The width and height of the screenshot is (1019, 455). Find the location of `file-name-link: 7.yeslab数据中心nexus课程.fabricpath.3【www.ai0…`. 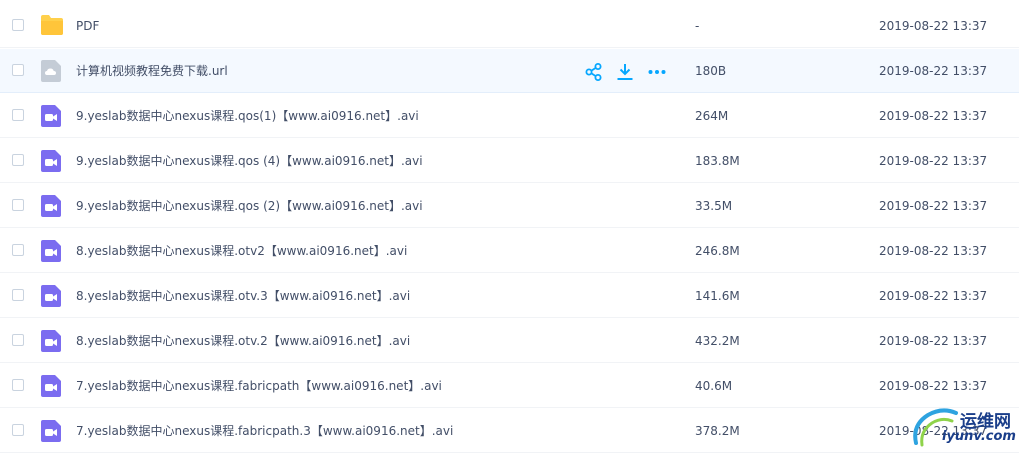

file-name-link: 7.yeslab数据中心nexus课程.fabricpath.3【www.ai0… is located at coordinates (264, 431).